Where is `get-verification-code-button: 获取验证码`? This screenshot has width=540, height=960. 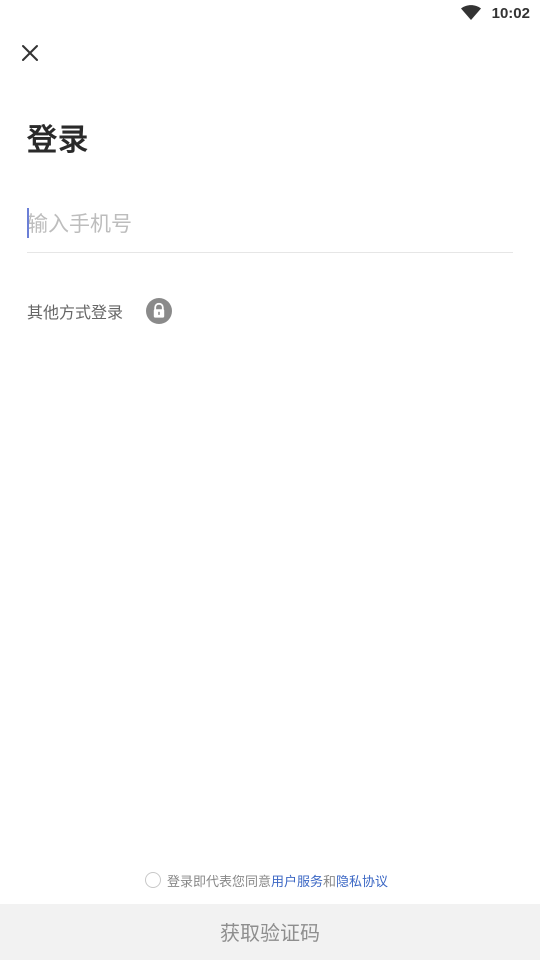 get-verification-code-button: 获取验证码 is located at coordinates (270, 932).